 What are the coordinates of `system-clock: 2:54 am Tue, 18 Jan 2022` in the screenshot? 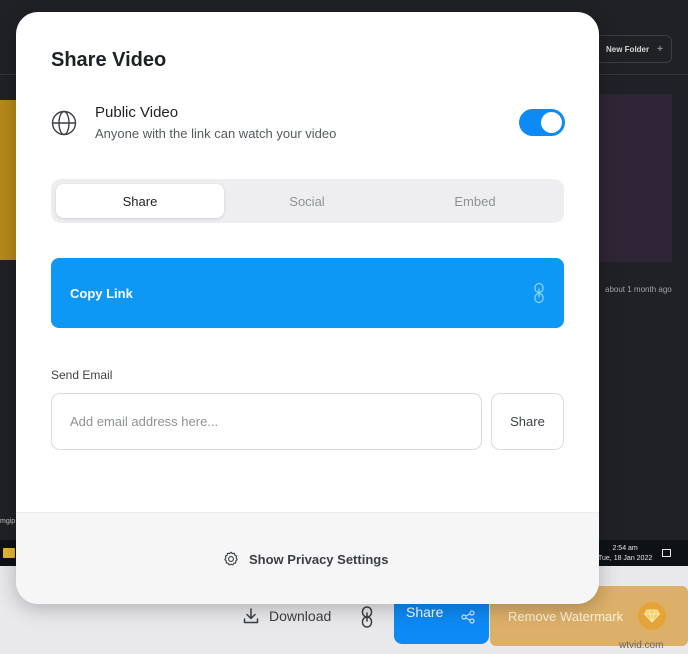 It's located at (625, 554).